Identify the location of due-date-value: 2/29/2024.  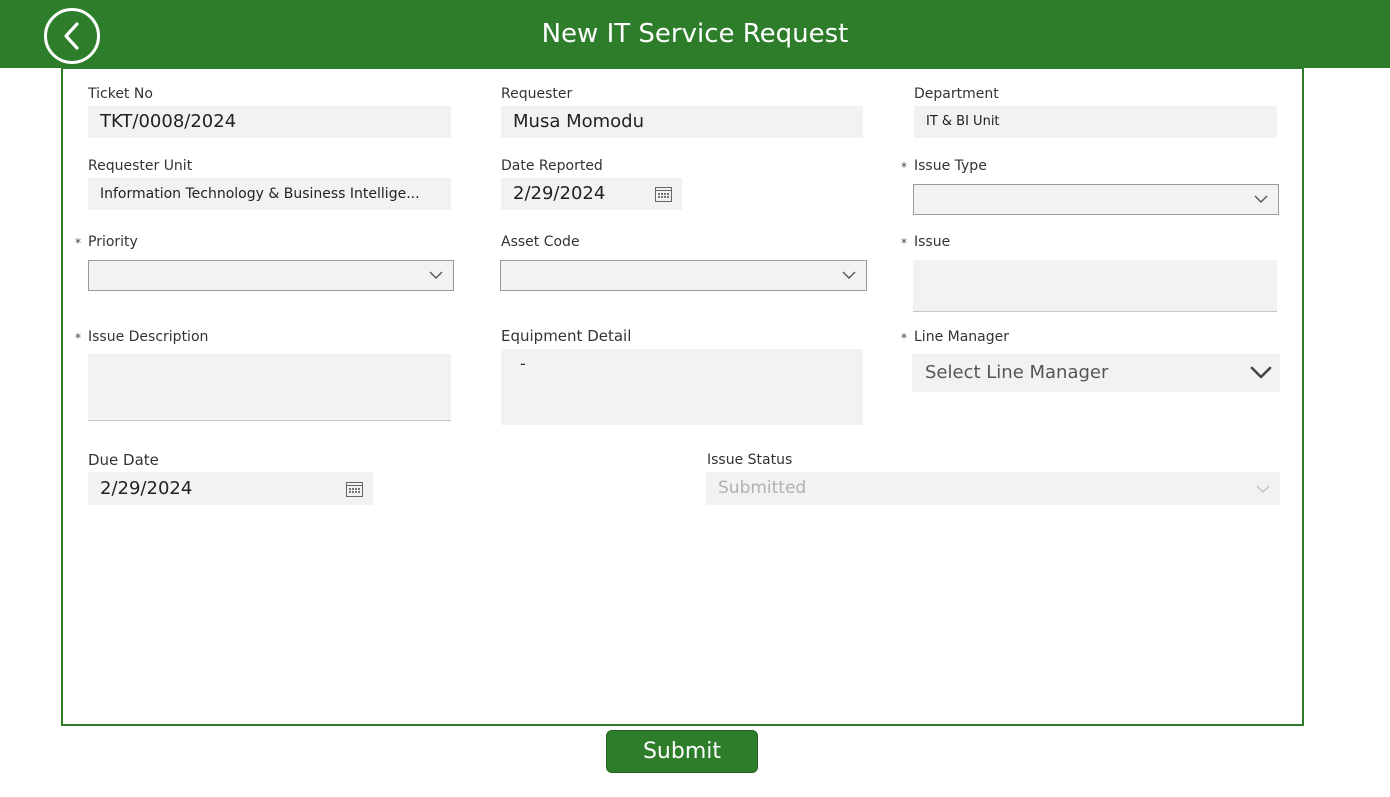
(146, 488).